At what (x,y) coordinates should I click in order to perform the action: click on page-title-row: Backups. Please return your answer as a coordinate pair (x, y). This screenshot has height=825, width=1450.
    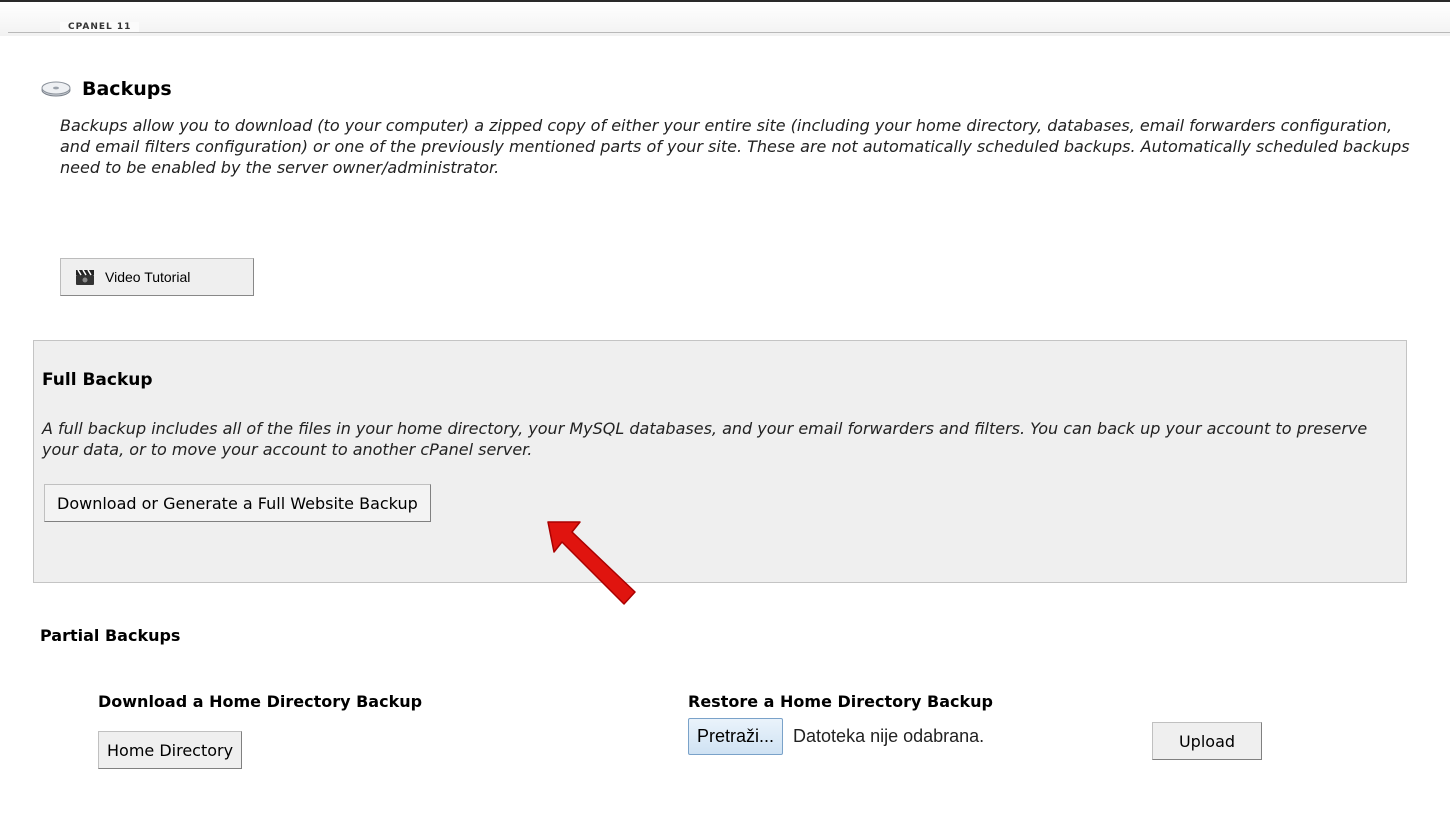
    Looking at the image, I should click on (106, 89).